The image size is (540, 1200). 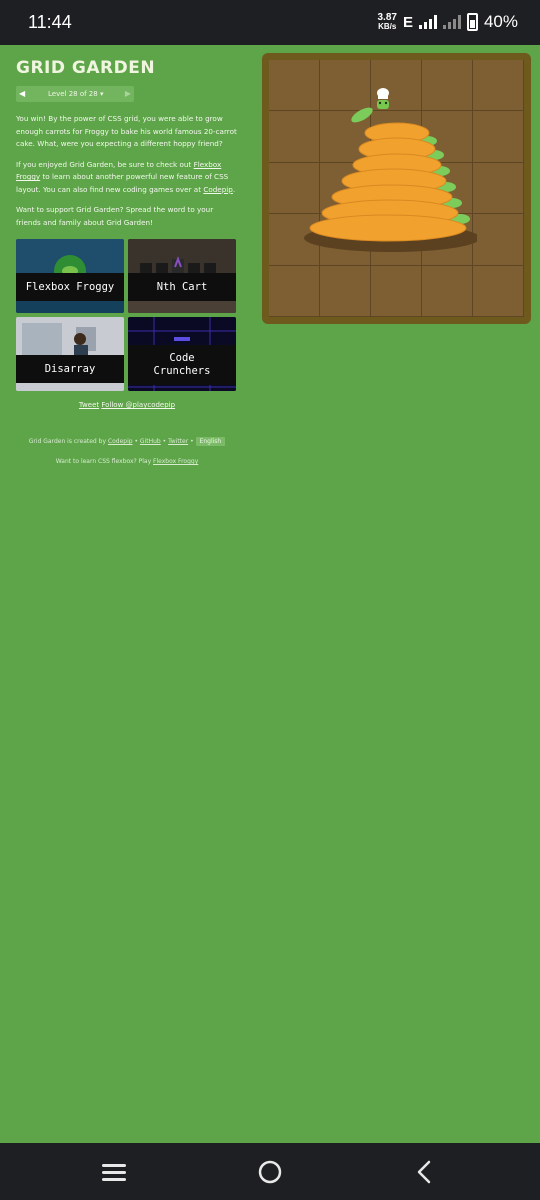 I want to click on clock: 11:44, so click(x=50, y=22).